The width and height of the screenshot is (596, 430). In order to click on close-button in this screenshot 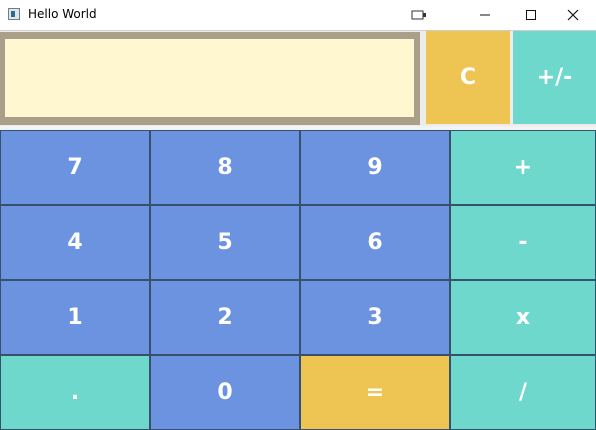, I will do `click(573, 15)`.